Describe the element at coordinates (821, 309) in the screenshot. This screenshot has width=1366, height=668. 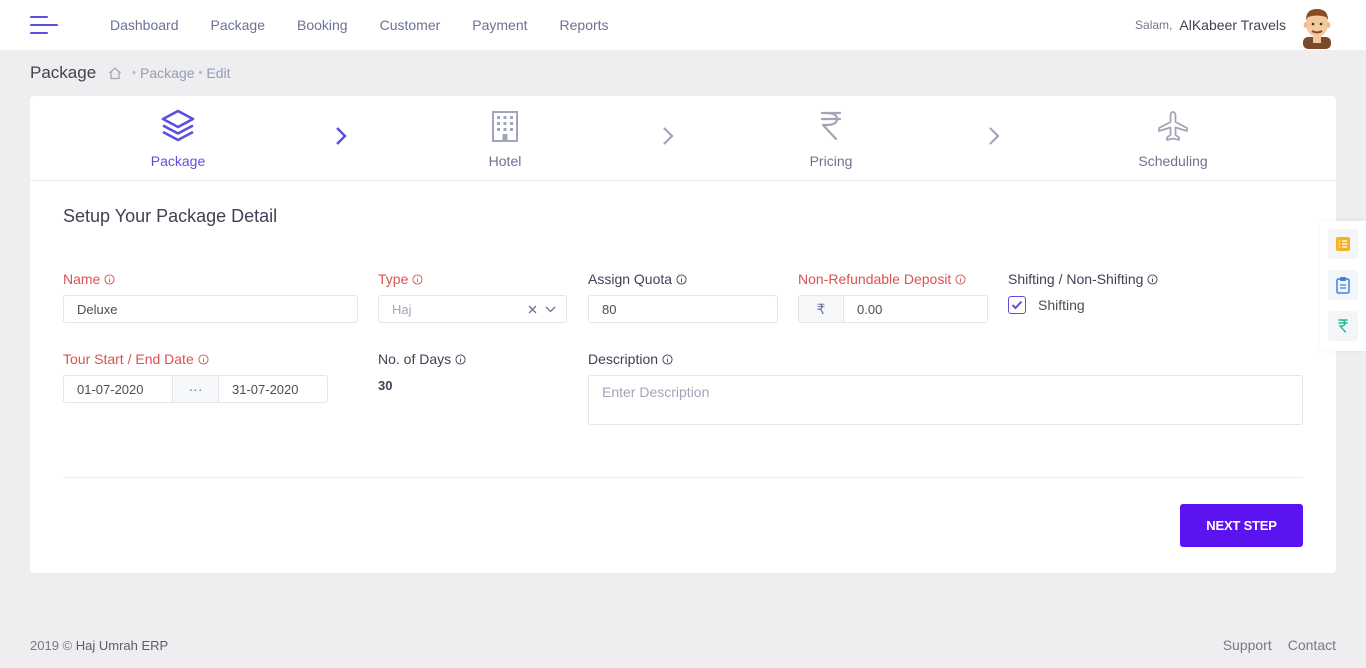
I see `currency-addon: ₹` at that location.